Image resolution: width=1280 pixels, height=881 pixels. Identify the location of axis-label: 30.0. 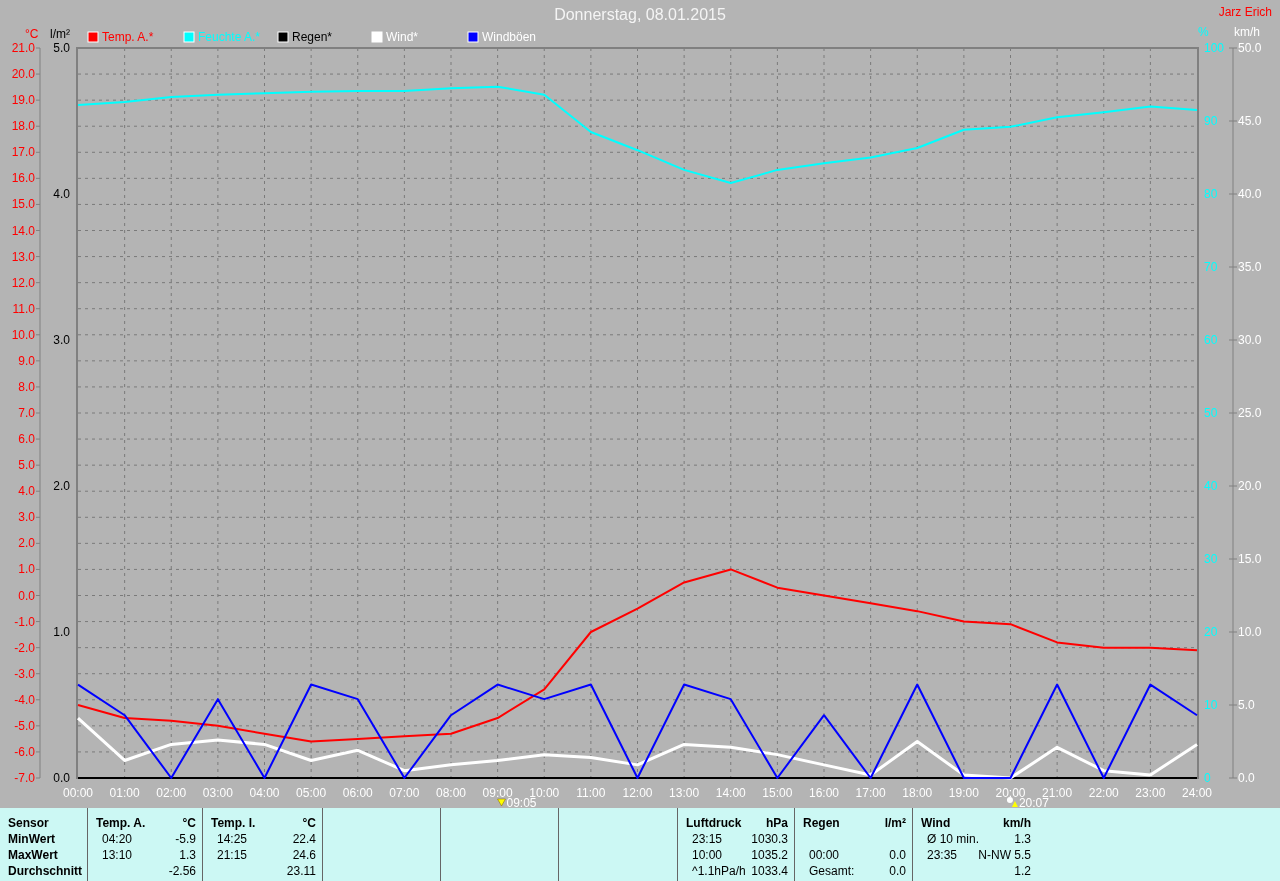
(1250, 340).